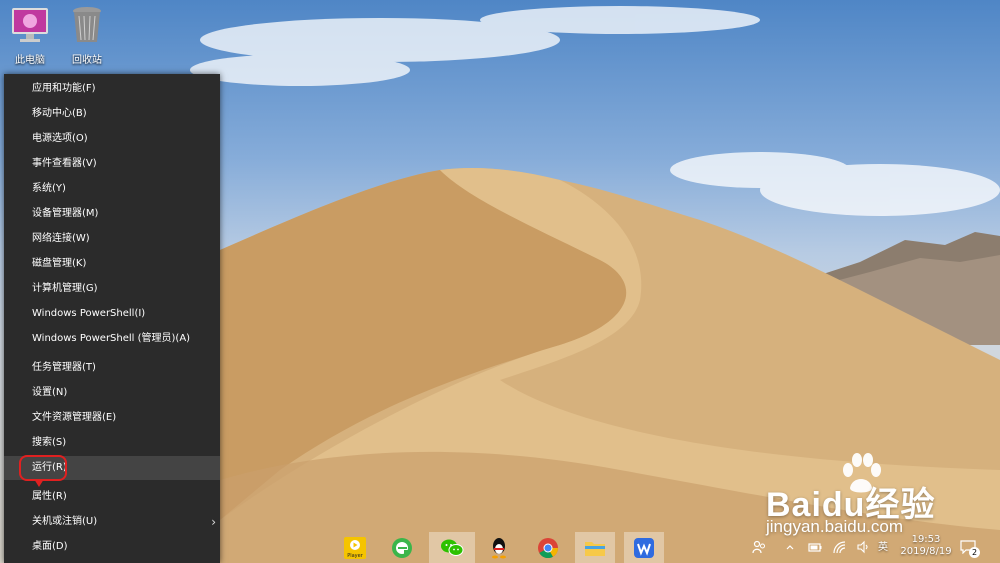 This screenshot has height=563, width=1000. I want to click on highlight-pointer, so click(39, 483).